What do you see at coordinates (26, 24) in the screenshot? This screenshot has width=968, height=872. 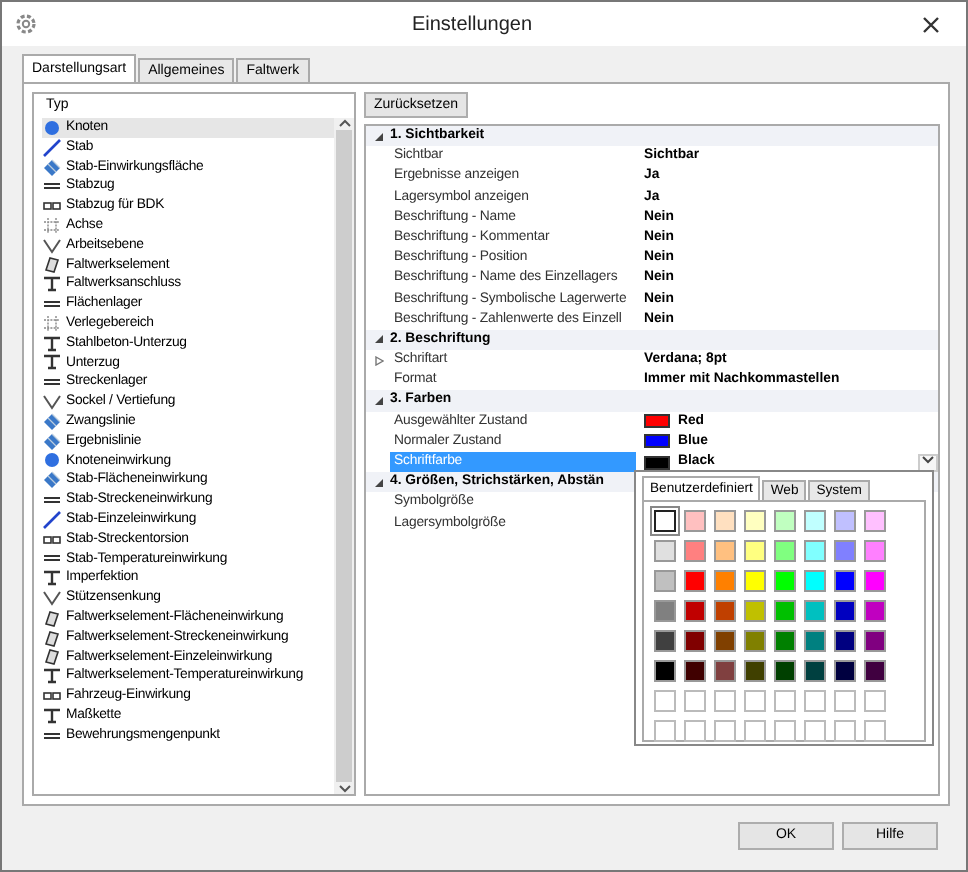 I see `gear-icon` at bounding box center [26, 24].